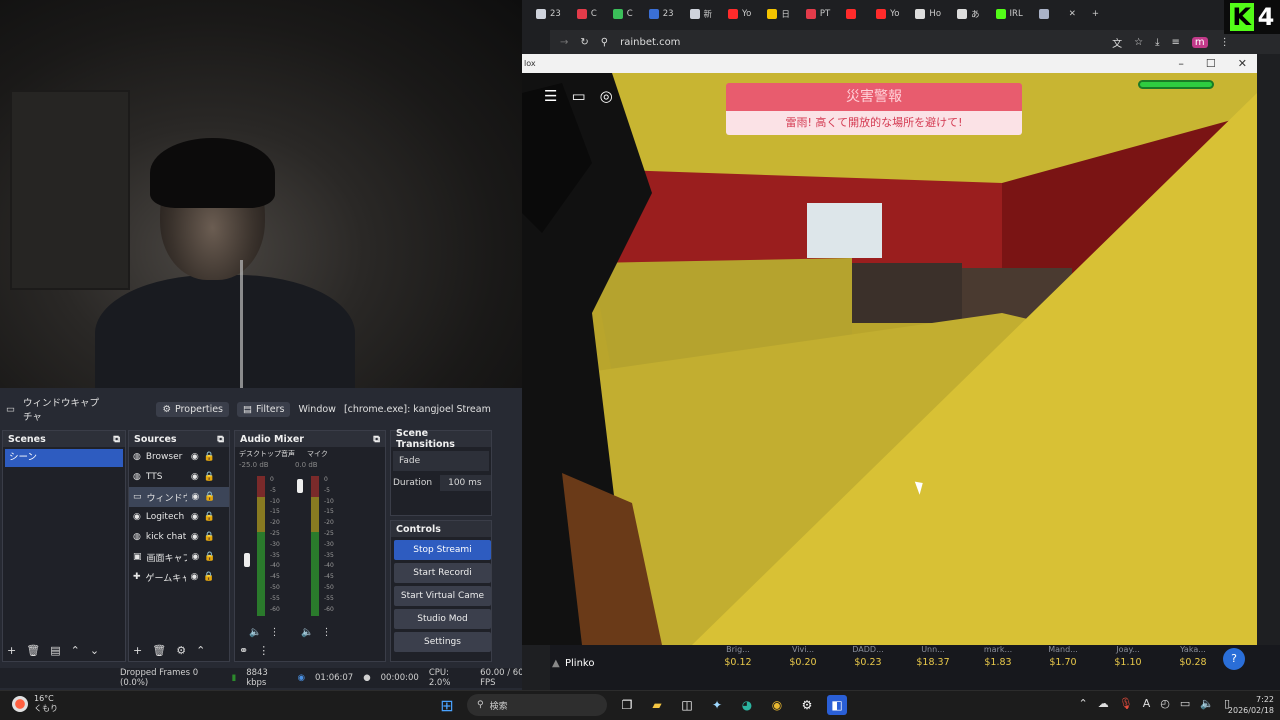  Describe the element at coordinates (442, 573) in the screenshot. I see `start-recording-button: Start Recordi` at that location.